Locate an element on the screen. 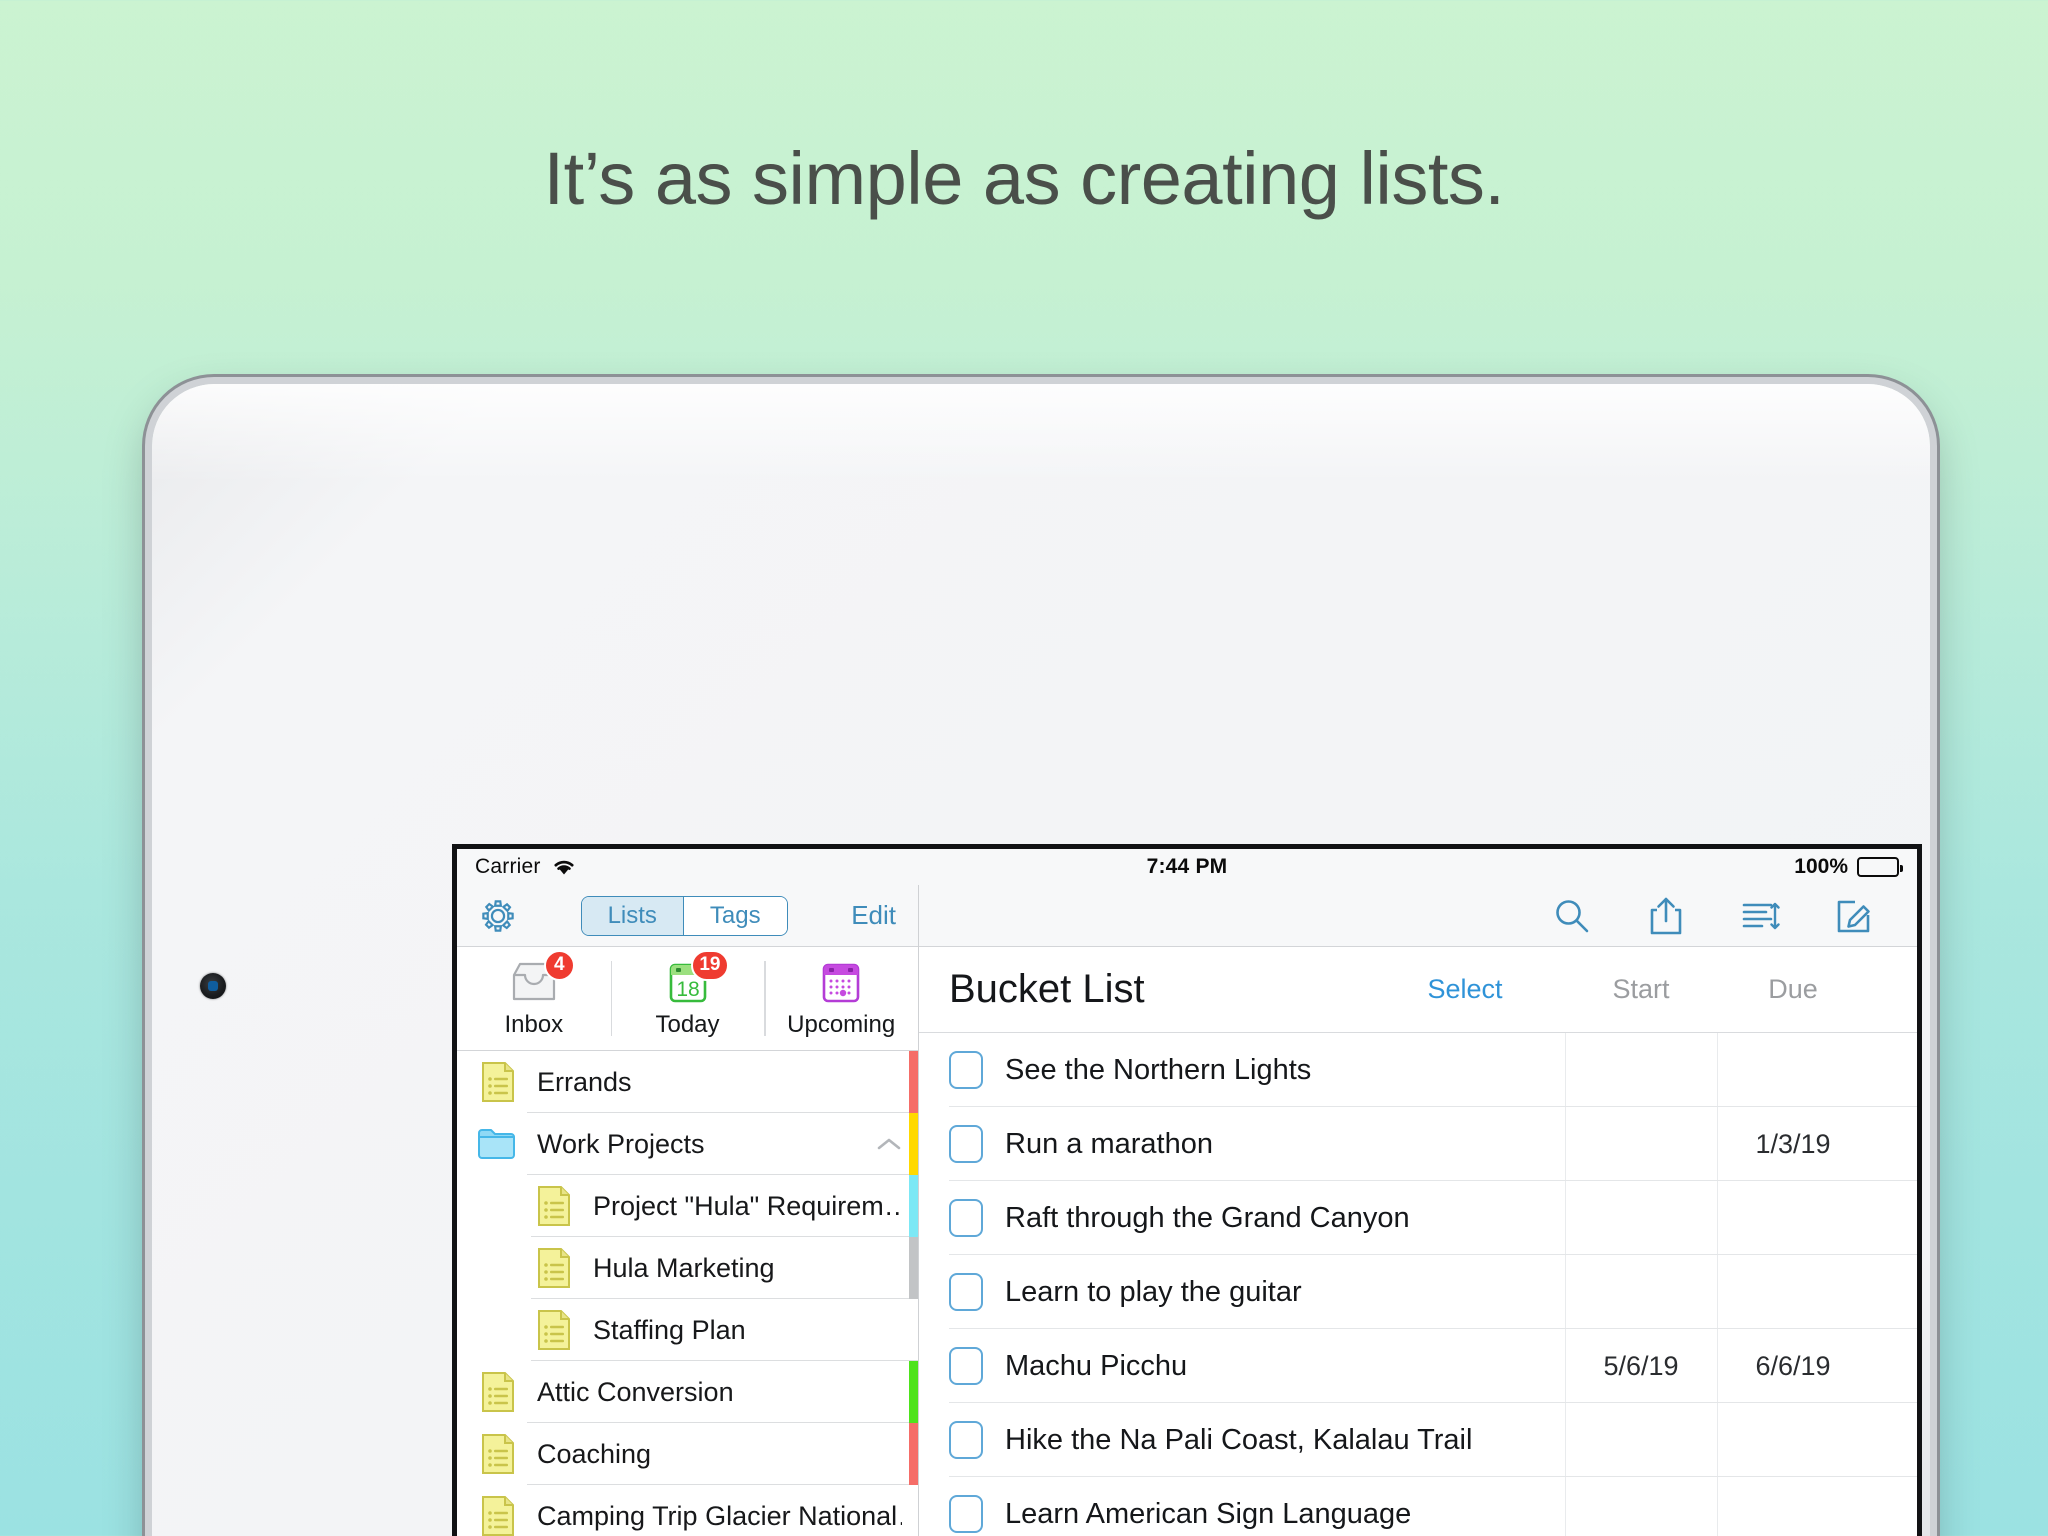 This screenshot has height=1536, width=2048. sort-icon is located at coordinates (1760, 916).